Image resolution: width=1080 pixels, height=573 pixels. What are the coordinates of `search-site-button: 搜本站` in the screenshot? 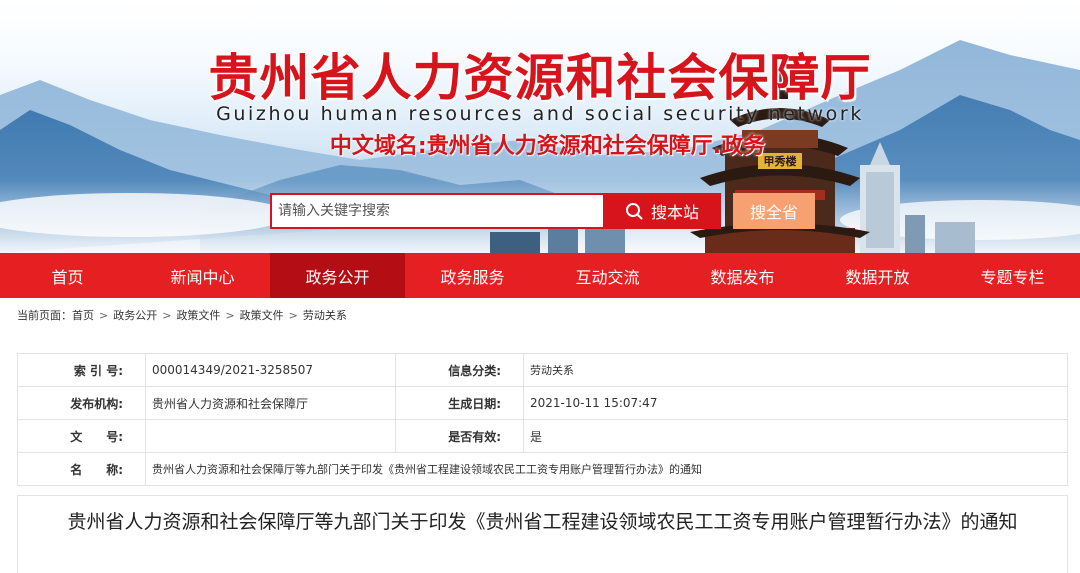 It's located at (662, 211).